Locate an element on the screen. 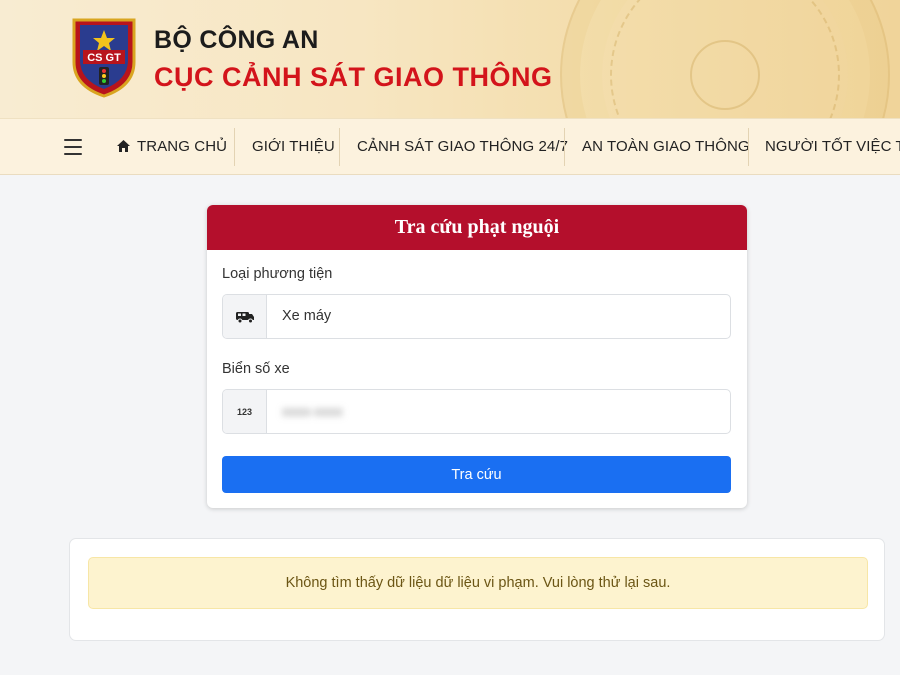 This screenshot has width=900, height=675. svg-text: CS GT is located at coordinates (104, 58).